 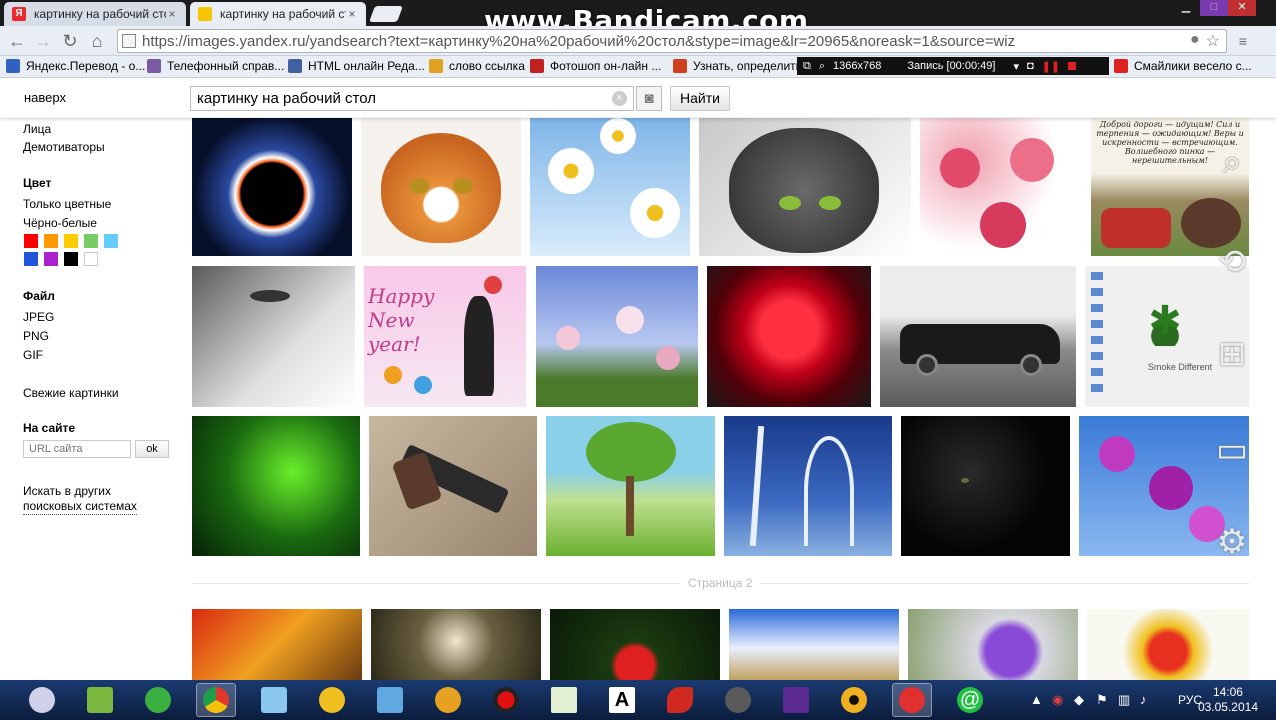 What do you see at coordinates (51, 241) in the screenshot?
I see `color-swatch-orange` at bounding box center [51, 241].